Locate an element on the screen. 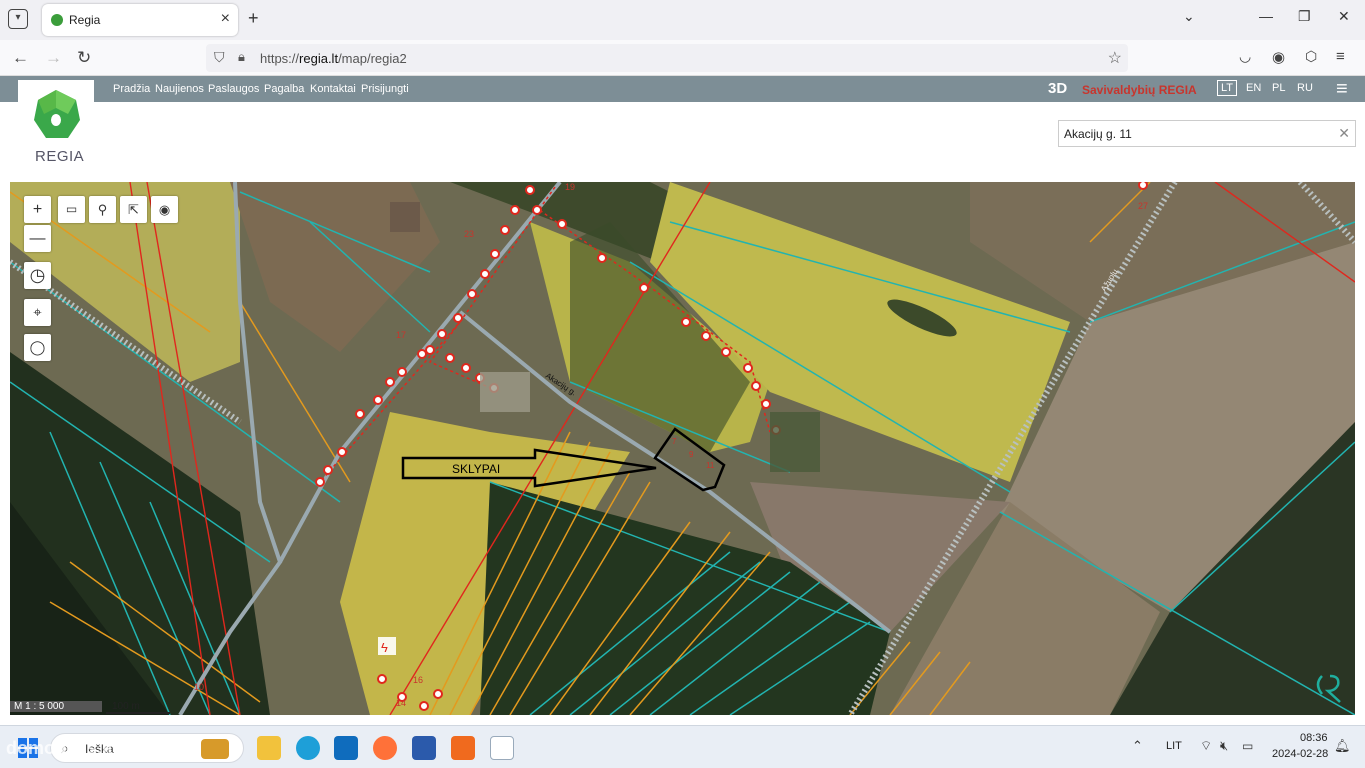 Image resolution: width=1365 pixels, height=768 pixels. measure-tool-icon: ▭ is located at coordinates (71, 209).